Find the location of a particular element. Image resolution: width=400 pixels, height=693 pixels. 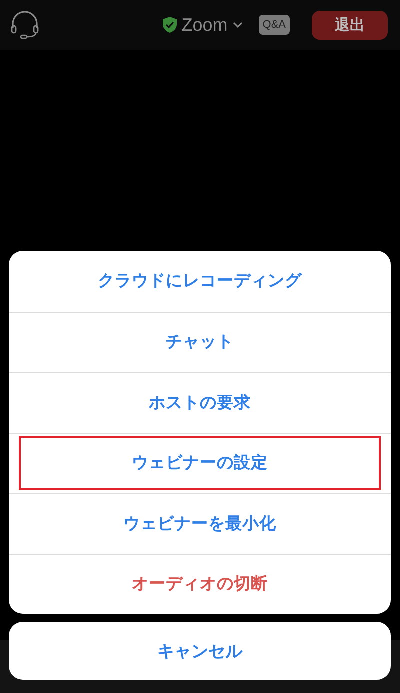

menu-item: オーディオの切断 is located at coordinates (200, 584).